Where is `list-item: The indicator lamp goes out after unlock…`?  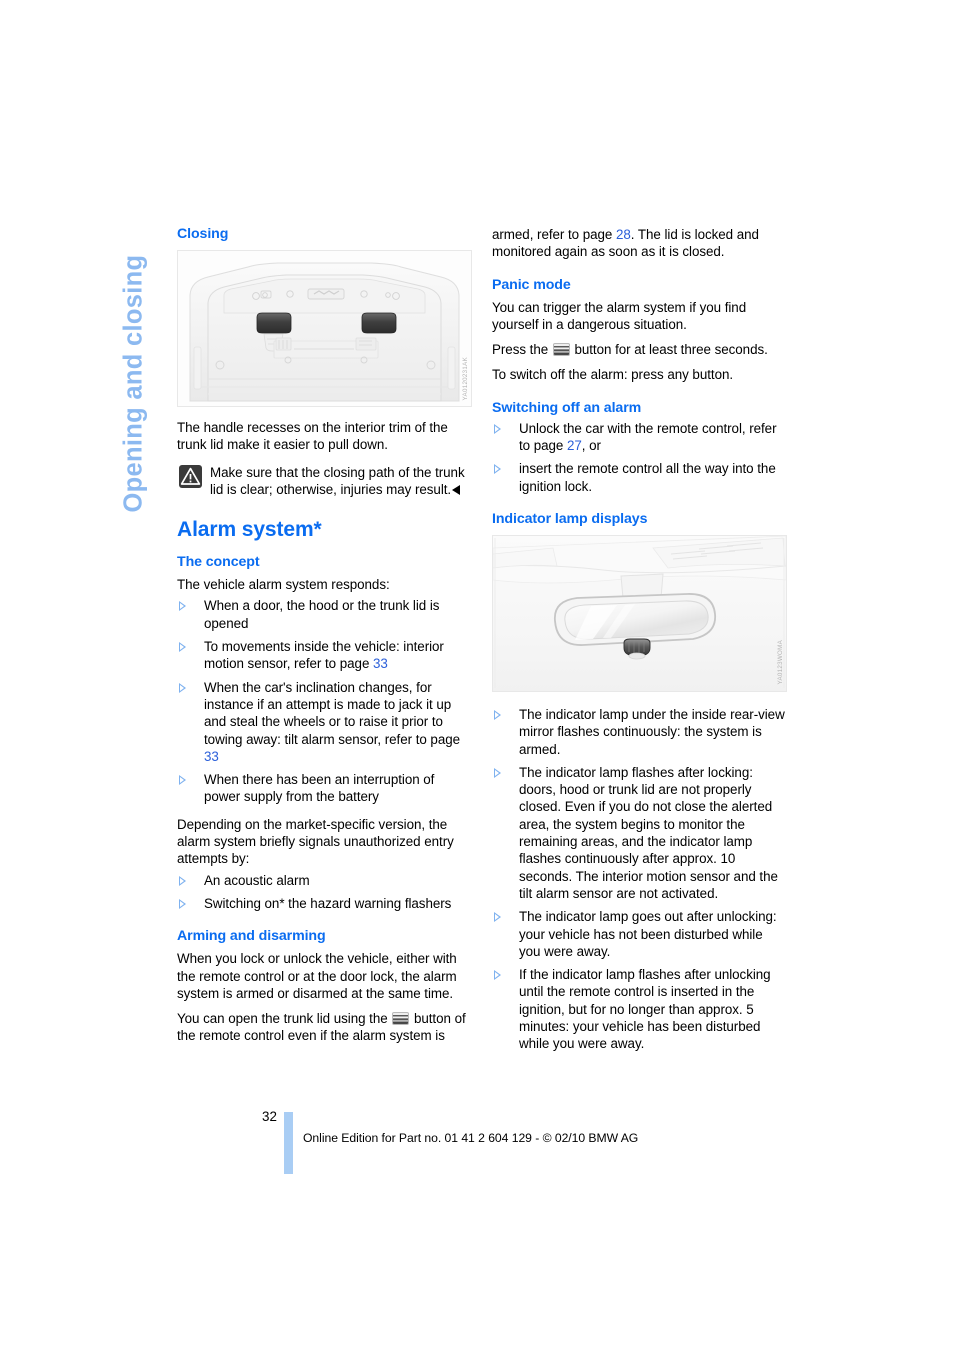
list-item: The indicator lamp goes out after unlock… is located at coordinates (639, 934).